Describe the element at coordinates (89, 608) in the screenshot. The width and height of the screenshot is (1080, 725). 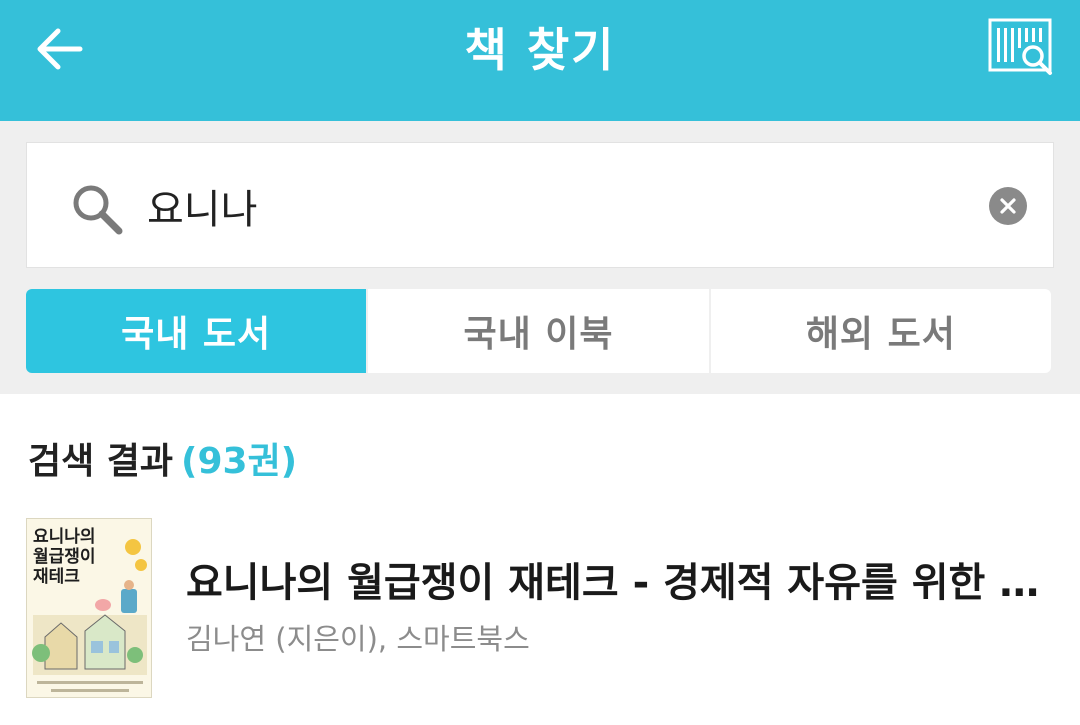
I see `book-cover: 요니나의 월급쟁이 재테크` at that location.